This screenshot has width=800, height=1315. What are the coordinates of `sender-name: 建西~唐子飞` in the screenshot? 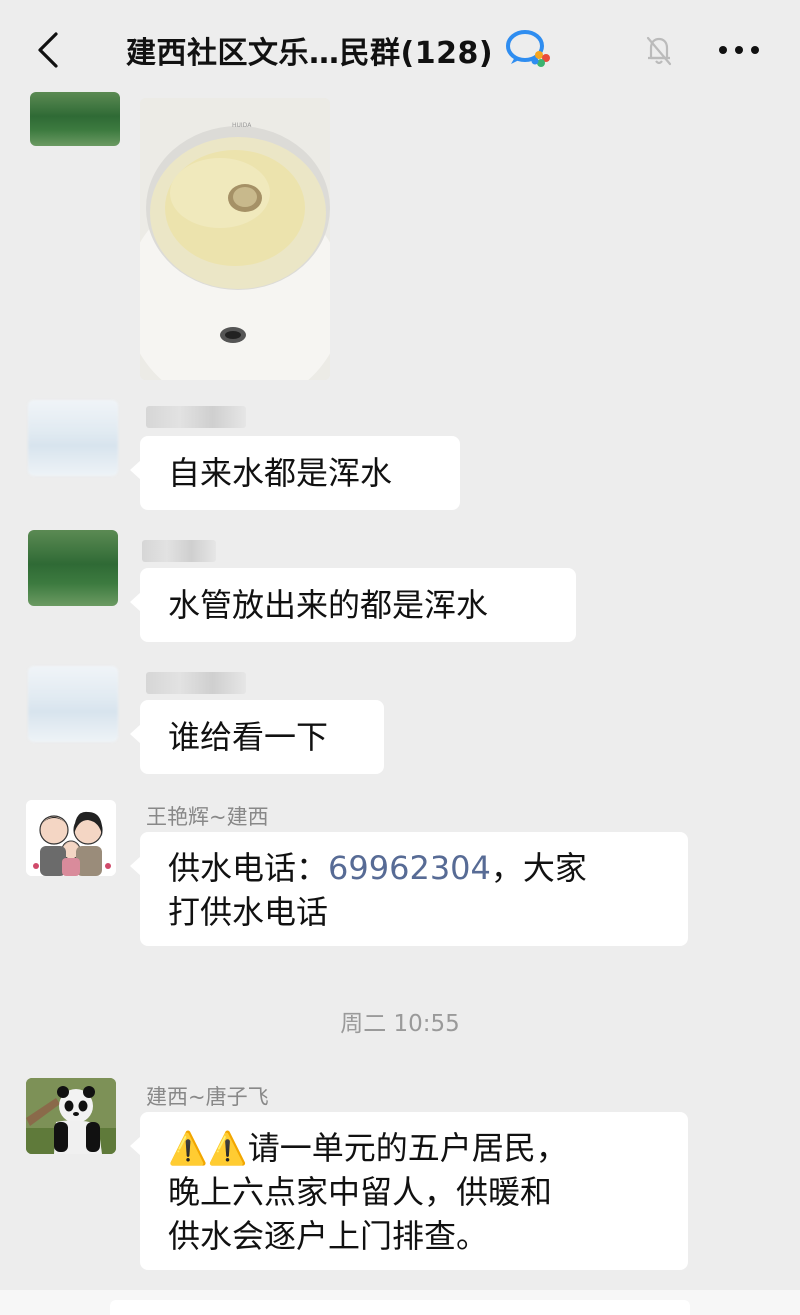 It's located at (207, 1097).